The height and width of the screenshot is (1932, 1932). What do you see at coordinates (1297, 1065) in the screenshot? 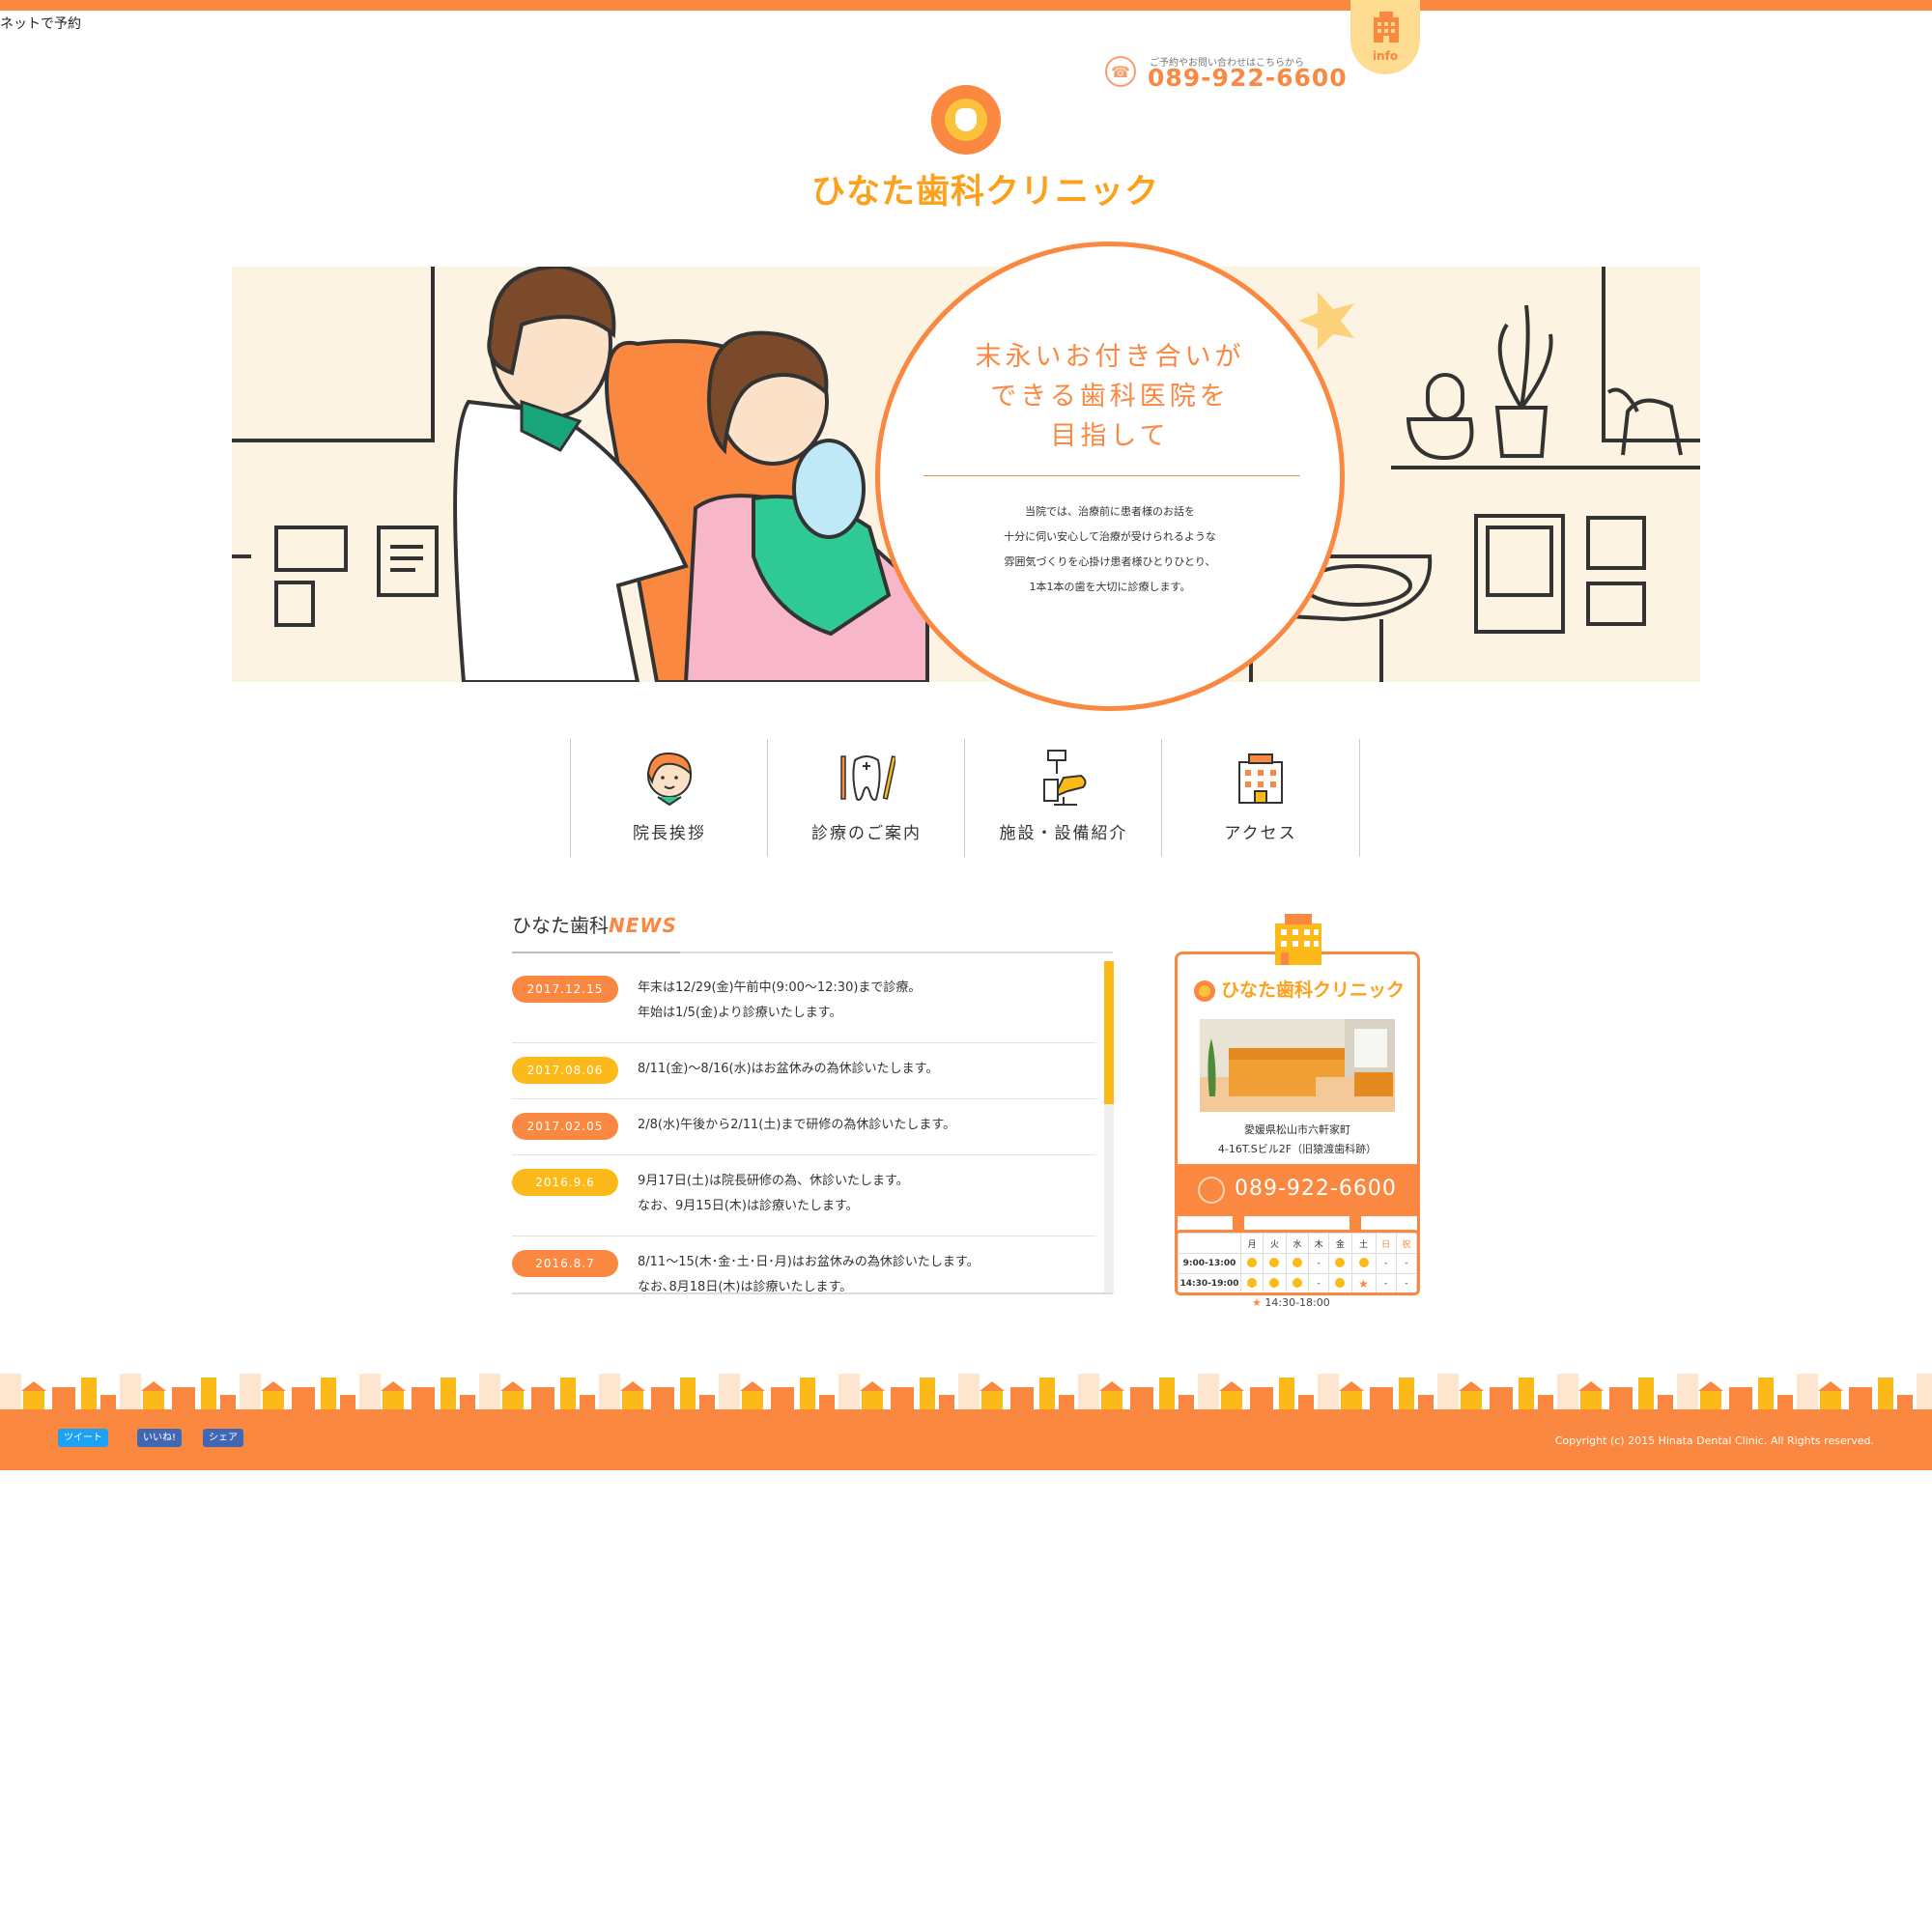
I see `waiting-room-photo` at bounding box center [1297, 1065].